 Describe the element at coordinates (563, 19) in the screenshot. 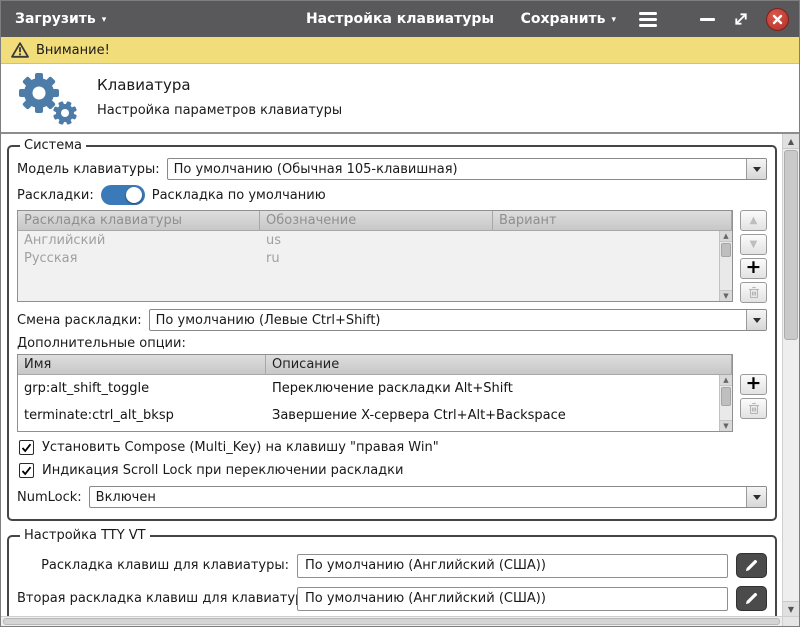

I see `save-menu-label: Сохранить` at that location.